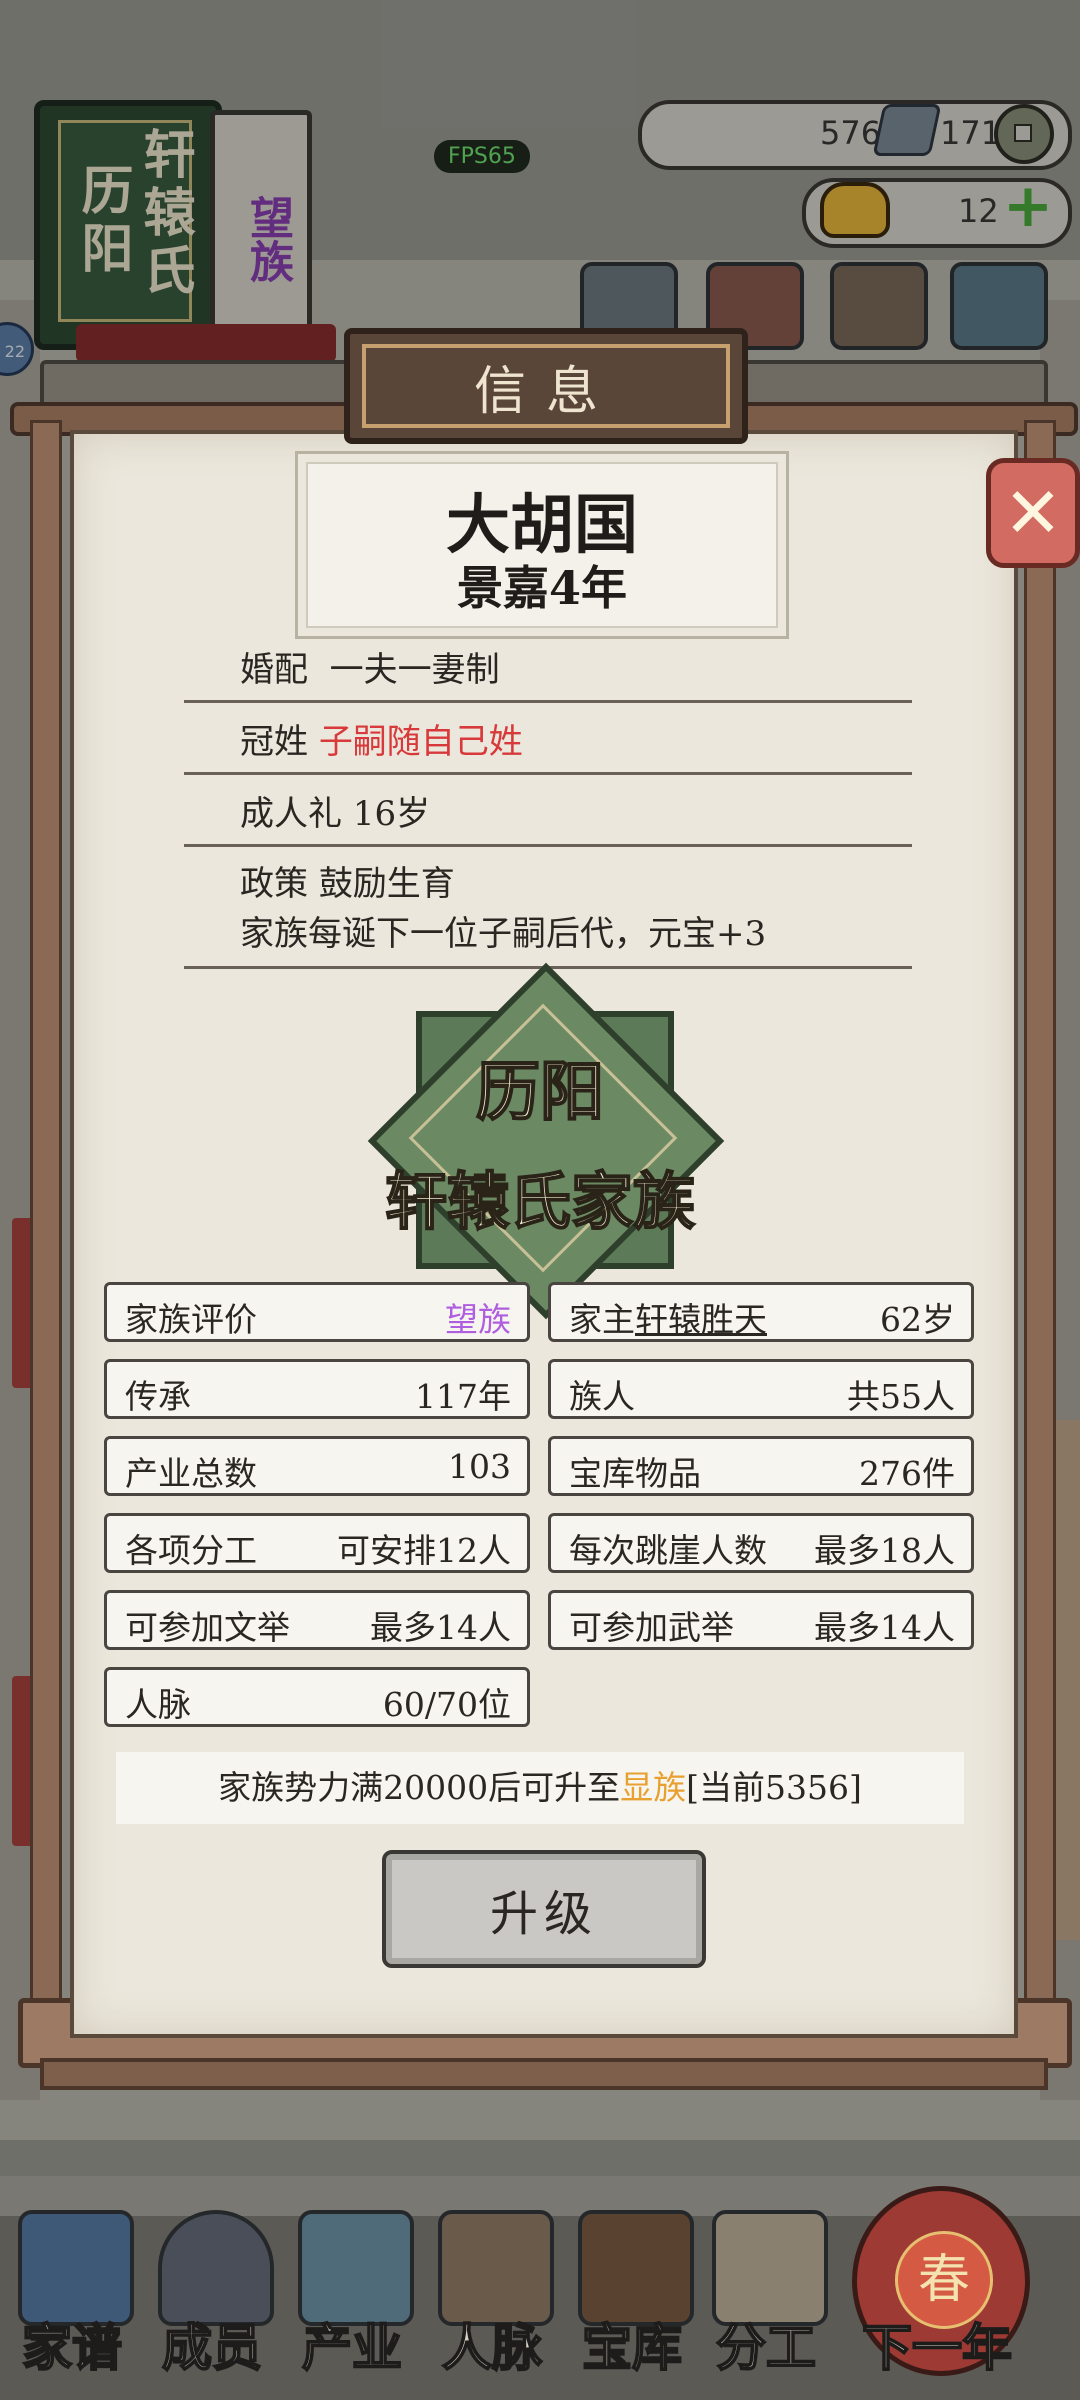 The height and width of the screenshot is (2400, 1080). What do you see at coordinates (901, 1396) in the screenshot?
I see `stat-value: 共55人` at bounding box center [901, 1396].